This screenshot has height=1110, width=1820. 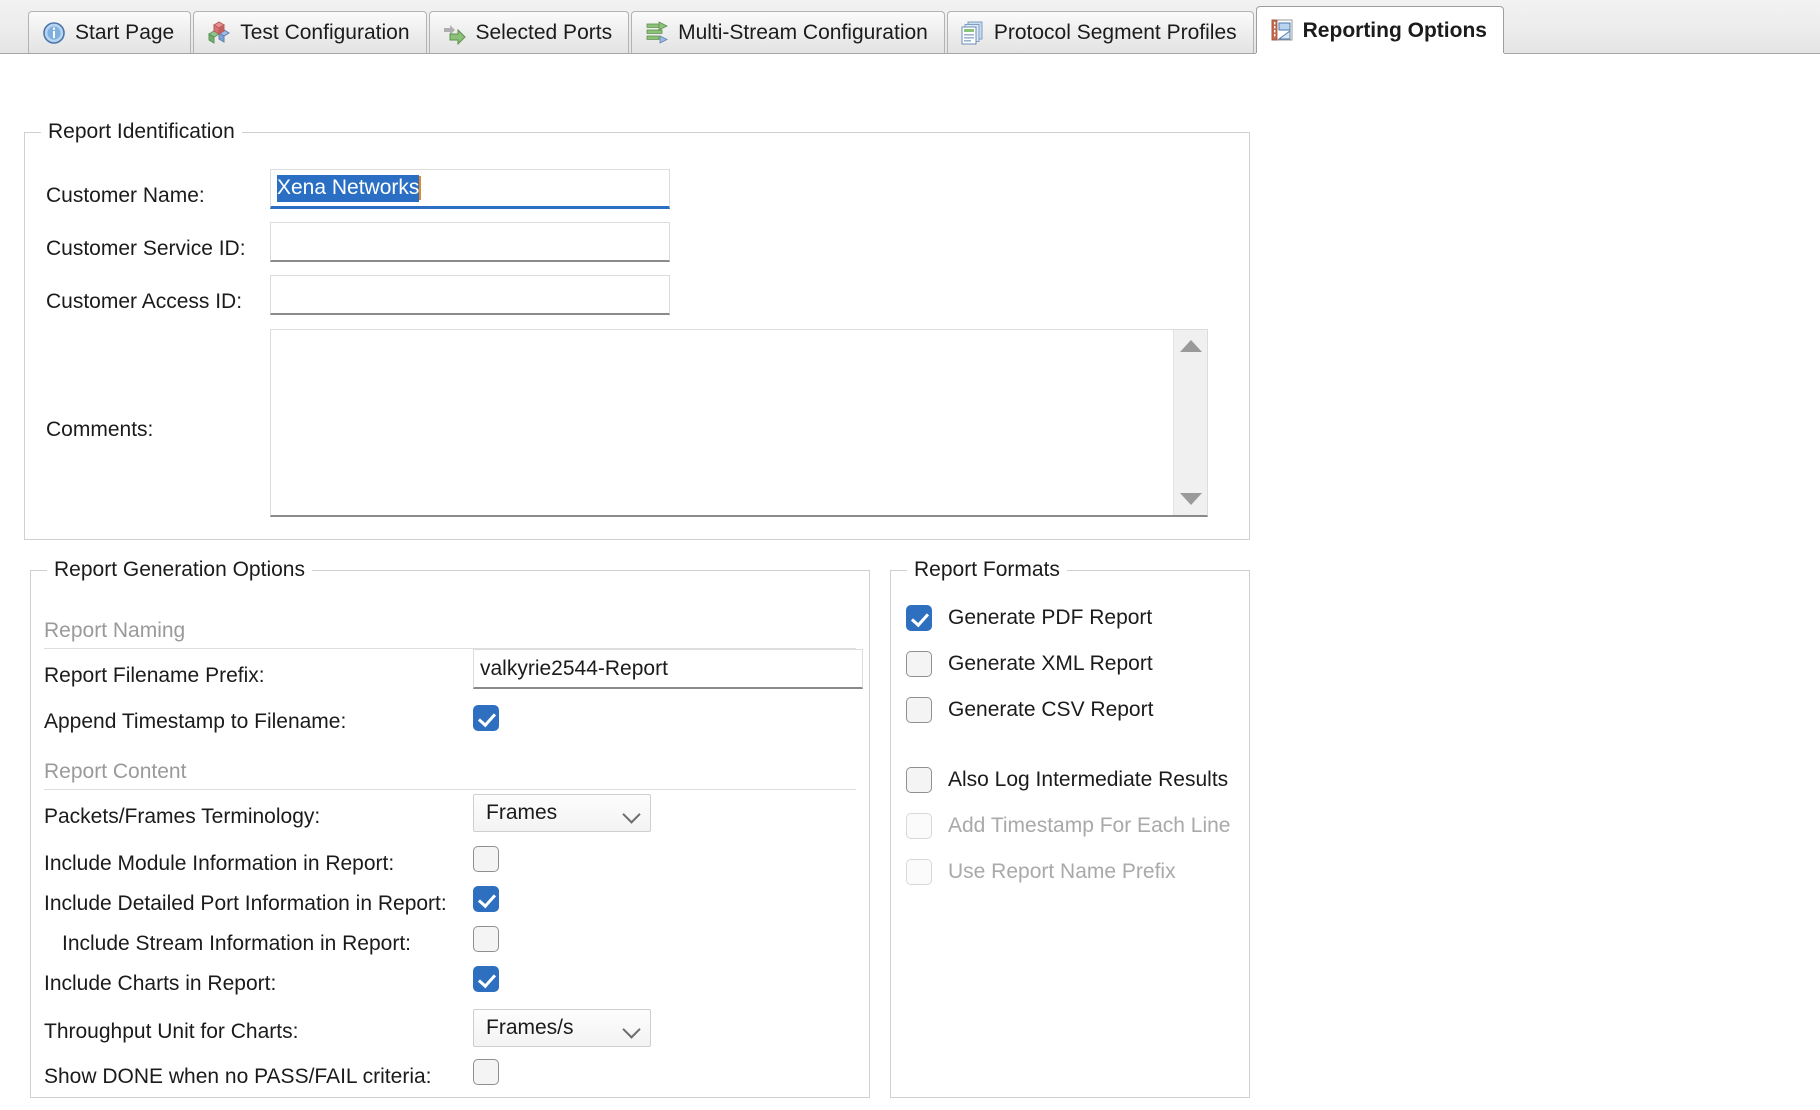 What do you see at coordinates (470, 242) in the screenshot?
I see `customer-service-id-input` at bounding box center [470, 242].